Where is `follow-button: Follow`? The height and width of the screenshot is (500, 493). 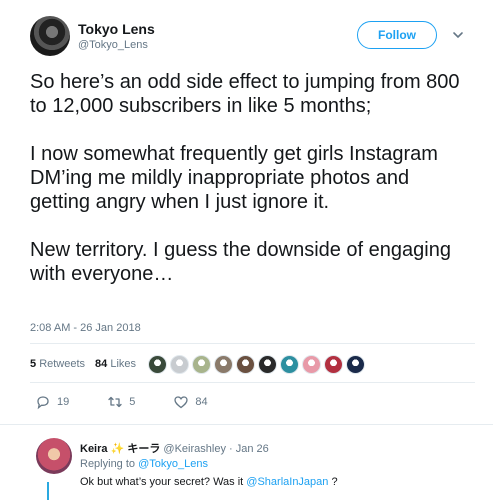
follow-button: Follow is located at coordinates (397, 35).